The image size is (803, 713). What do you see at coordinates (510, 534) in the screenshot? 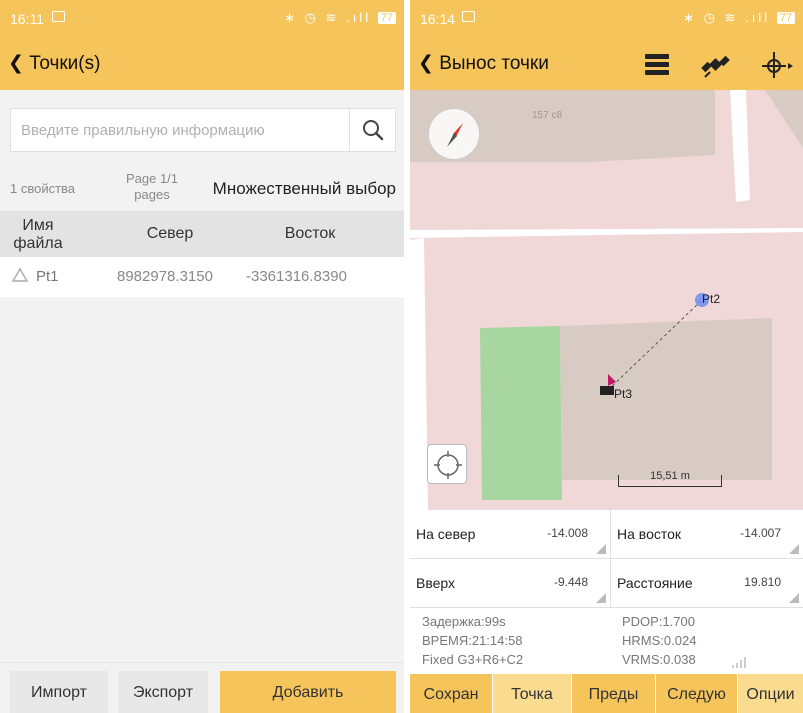
I see `north-cell: На север -14.008` at bounding box center [510, 534].